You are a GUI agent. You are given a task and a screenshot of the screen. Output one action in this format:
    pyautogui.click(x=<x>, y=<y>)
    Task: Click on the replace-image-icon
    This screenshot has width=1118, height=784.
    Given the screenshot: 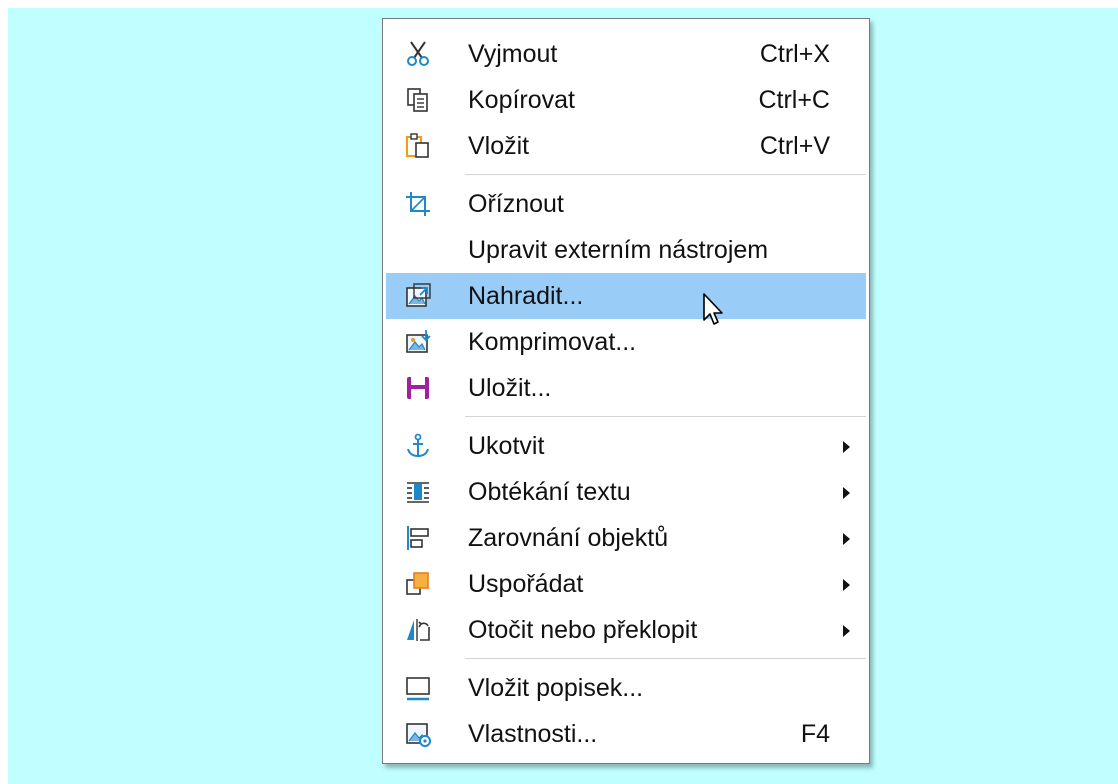 What is the action you would take?
    pyautogui.click(x=418, y=296)
    